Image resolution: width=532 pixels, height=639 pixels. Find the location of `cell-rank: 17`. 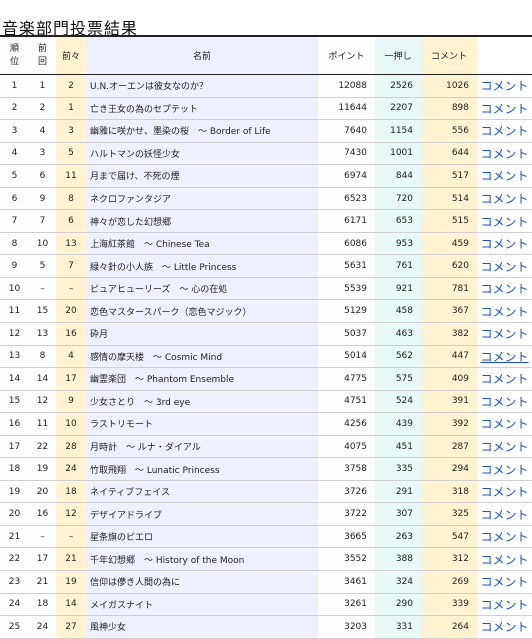

cell-rank: 17 is located at coordinates (14, 447).